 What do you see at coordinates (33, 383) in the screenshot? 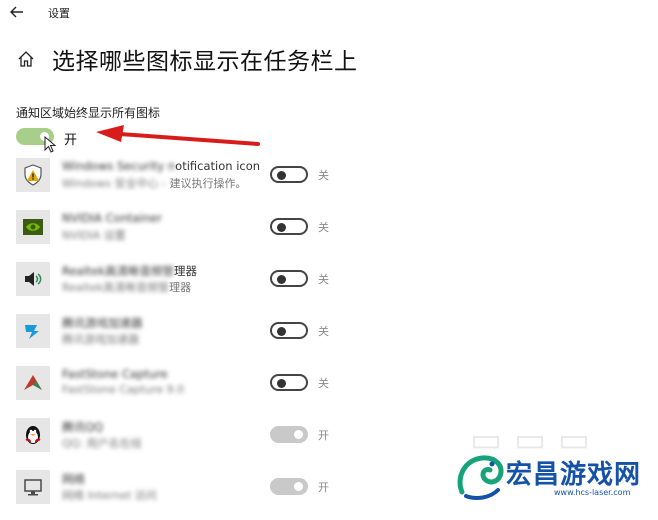
I see `capture-icon` at bounding box center [33, 383].